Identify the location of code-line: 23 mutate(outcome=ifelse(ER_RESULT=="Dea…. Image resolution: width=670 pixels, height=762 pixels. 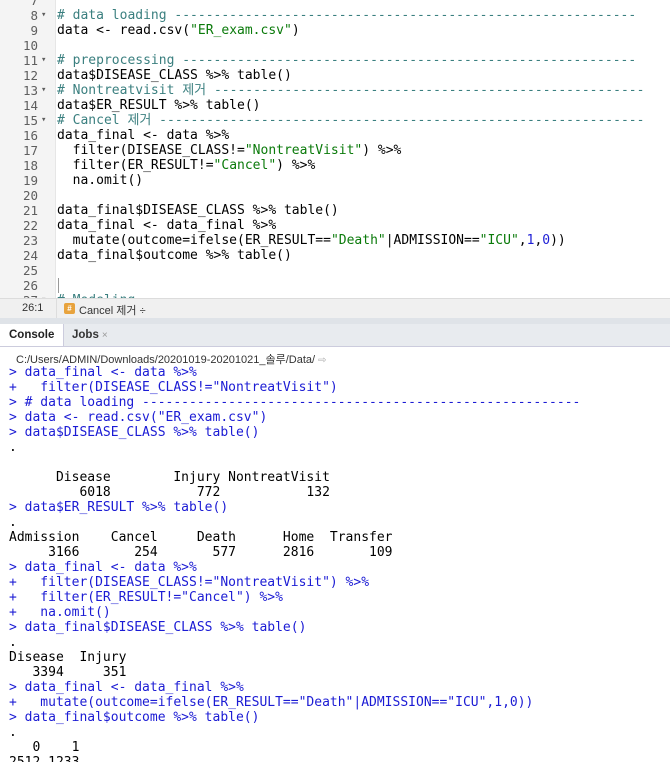
(335, 240).